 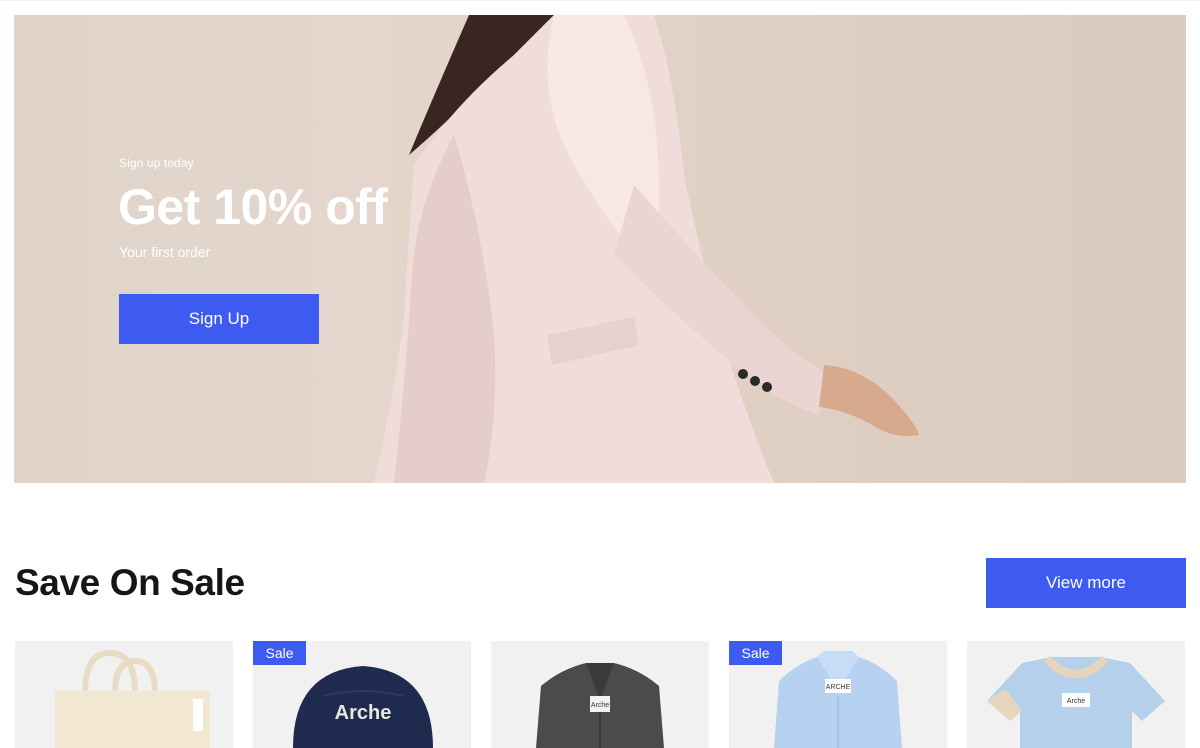 What do you see at coordinates (363, 713) in the screenshot?
I see `cap-brand-text: Arche` at bounding box center [363, 713].